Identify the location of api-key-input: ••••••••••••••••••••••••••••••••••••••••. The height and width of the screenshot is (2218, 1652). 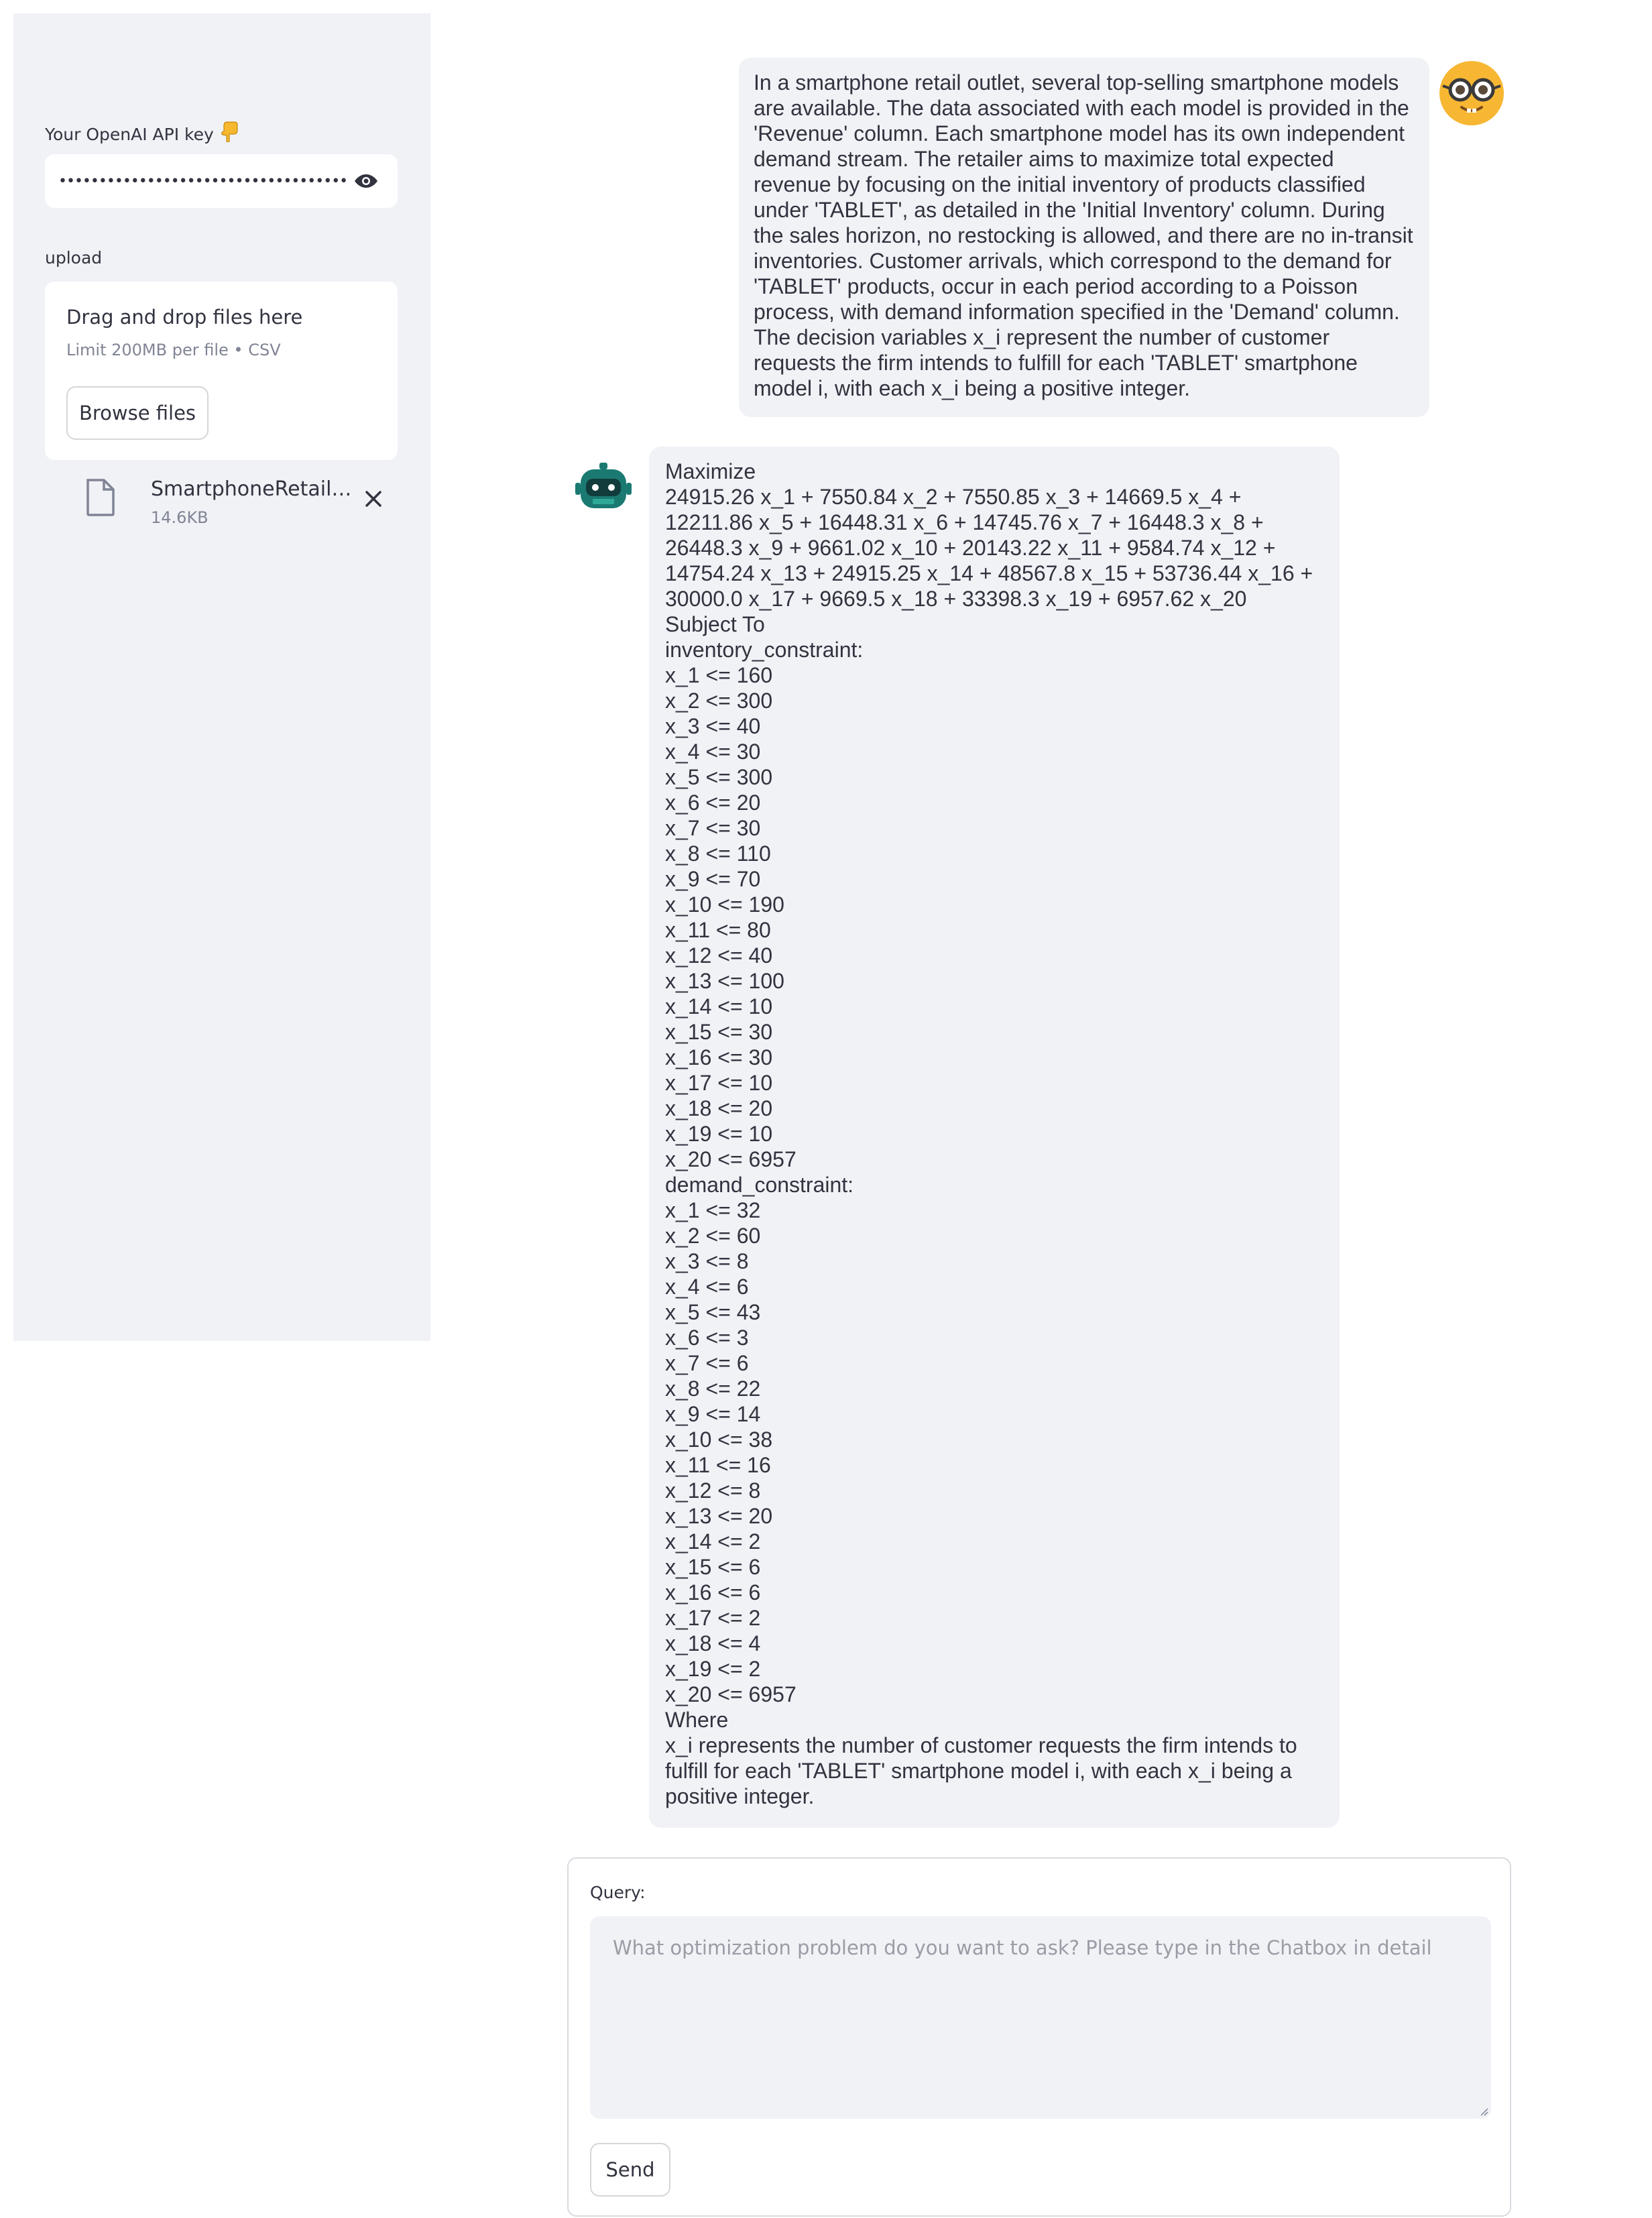
(221, 181).